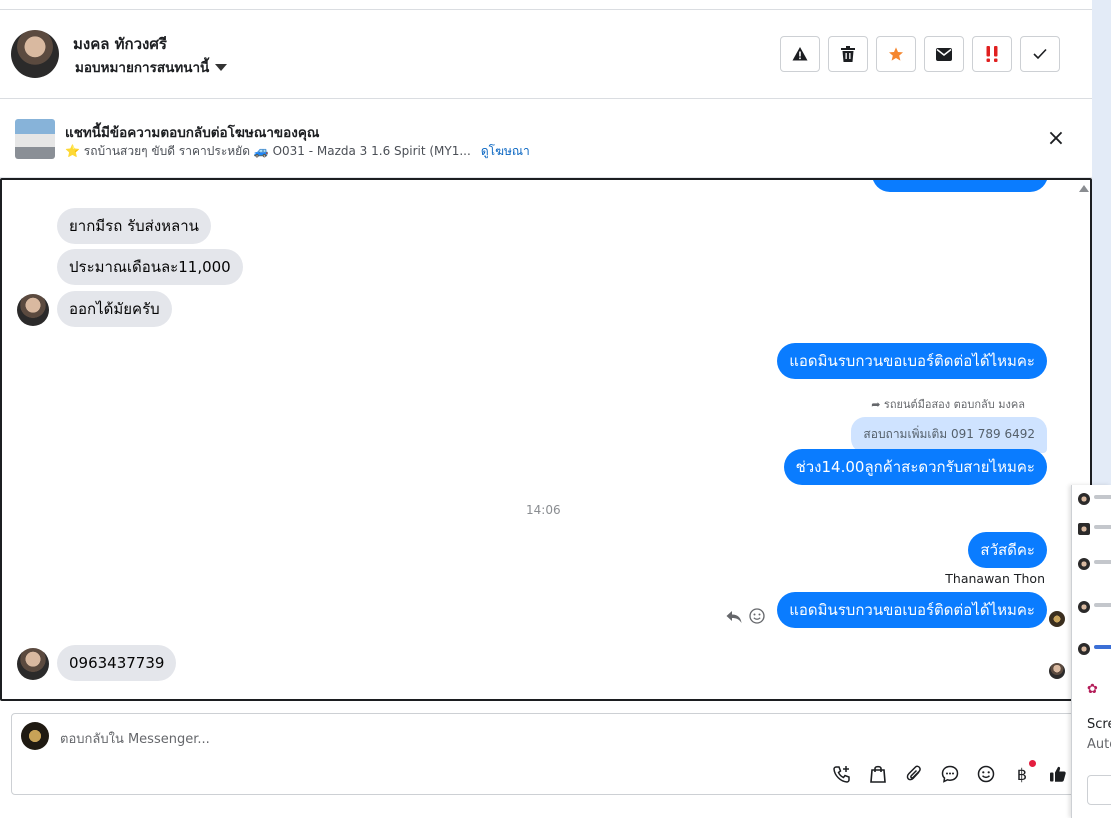 The image size is (1111, 818). I want to click on sender-name: Thanawan Thon, so click(995, 578).